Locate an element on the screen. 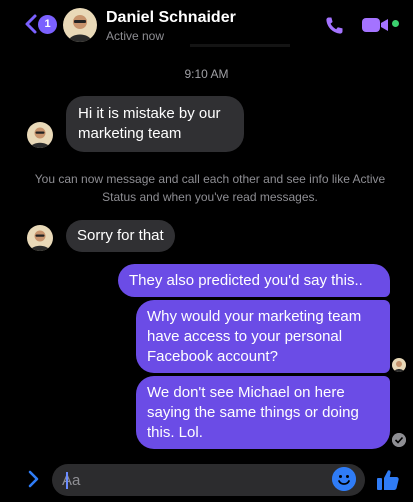 The height and width of the screenshot is (502, 413). contact-name: Daniel Schnaider is located at coordinates (171, 18).